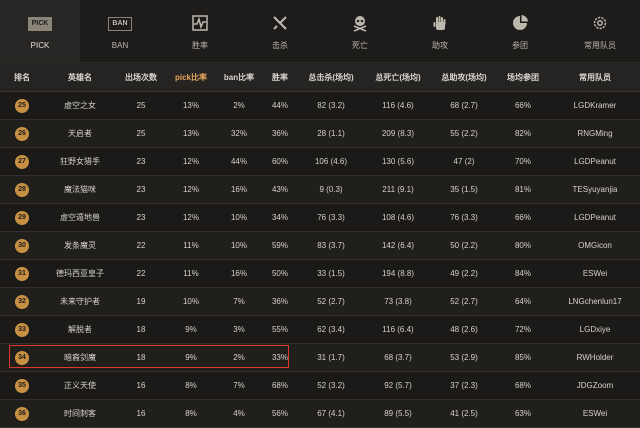 The image size is (640, 428). What do you see at coordinates (191, 133) in the screenshot?
I see `table-cell: 13%` at bounding box center [191, 133].